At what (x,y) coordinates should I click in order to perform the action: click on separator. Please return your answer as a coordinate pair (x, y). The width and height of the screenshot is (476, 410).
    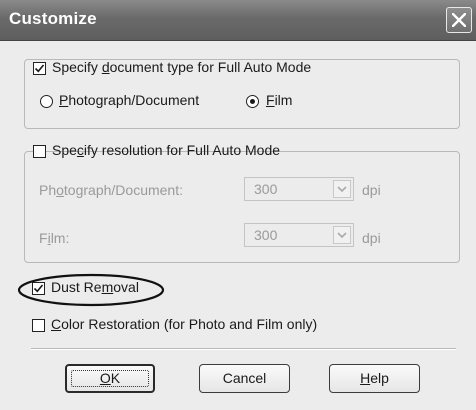
    Looking at the image, I should click on (243, 349).